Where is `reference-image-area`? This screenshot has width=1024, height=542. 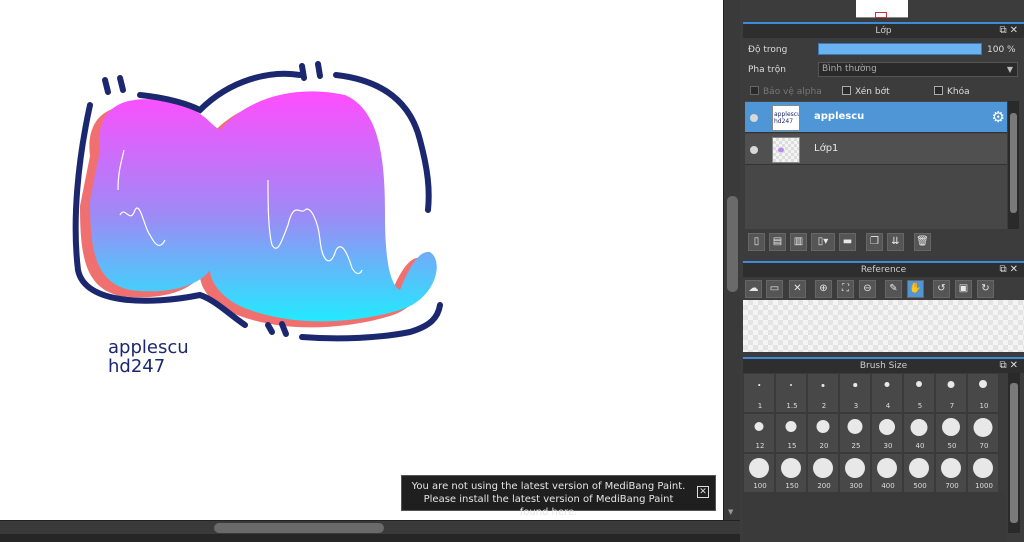
reference-image-area is located at coordinates (883, 326).